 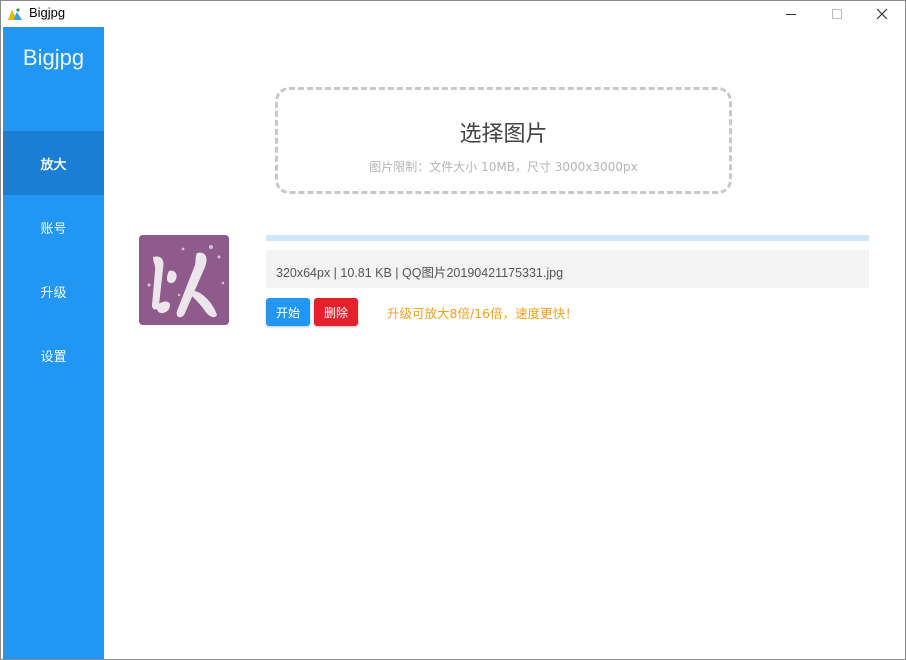 I want to click on minimize-icon, so click(x=791, y=14).